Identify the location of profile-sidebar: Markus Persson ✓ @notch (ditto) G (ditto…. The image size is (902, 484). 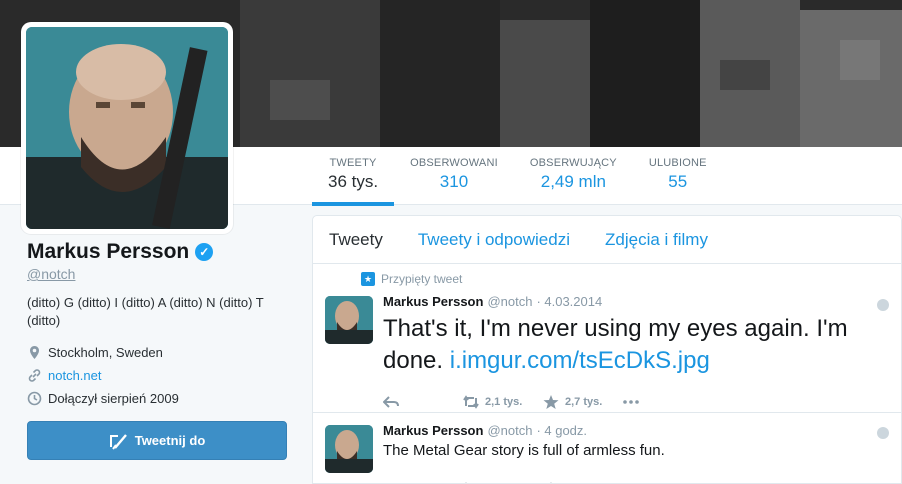
(158, 326).